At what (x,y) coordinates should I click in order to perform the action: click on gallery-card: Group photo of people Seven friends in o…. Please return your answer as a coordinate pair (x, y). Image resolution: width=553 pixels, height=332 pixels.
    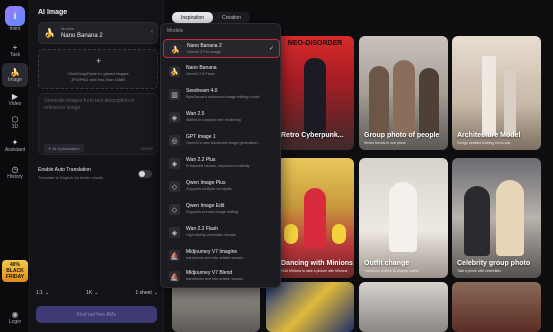
    Looking at the image, I should click on (403, 93).